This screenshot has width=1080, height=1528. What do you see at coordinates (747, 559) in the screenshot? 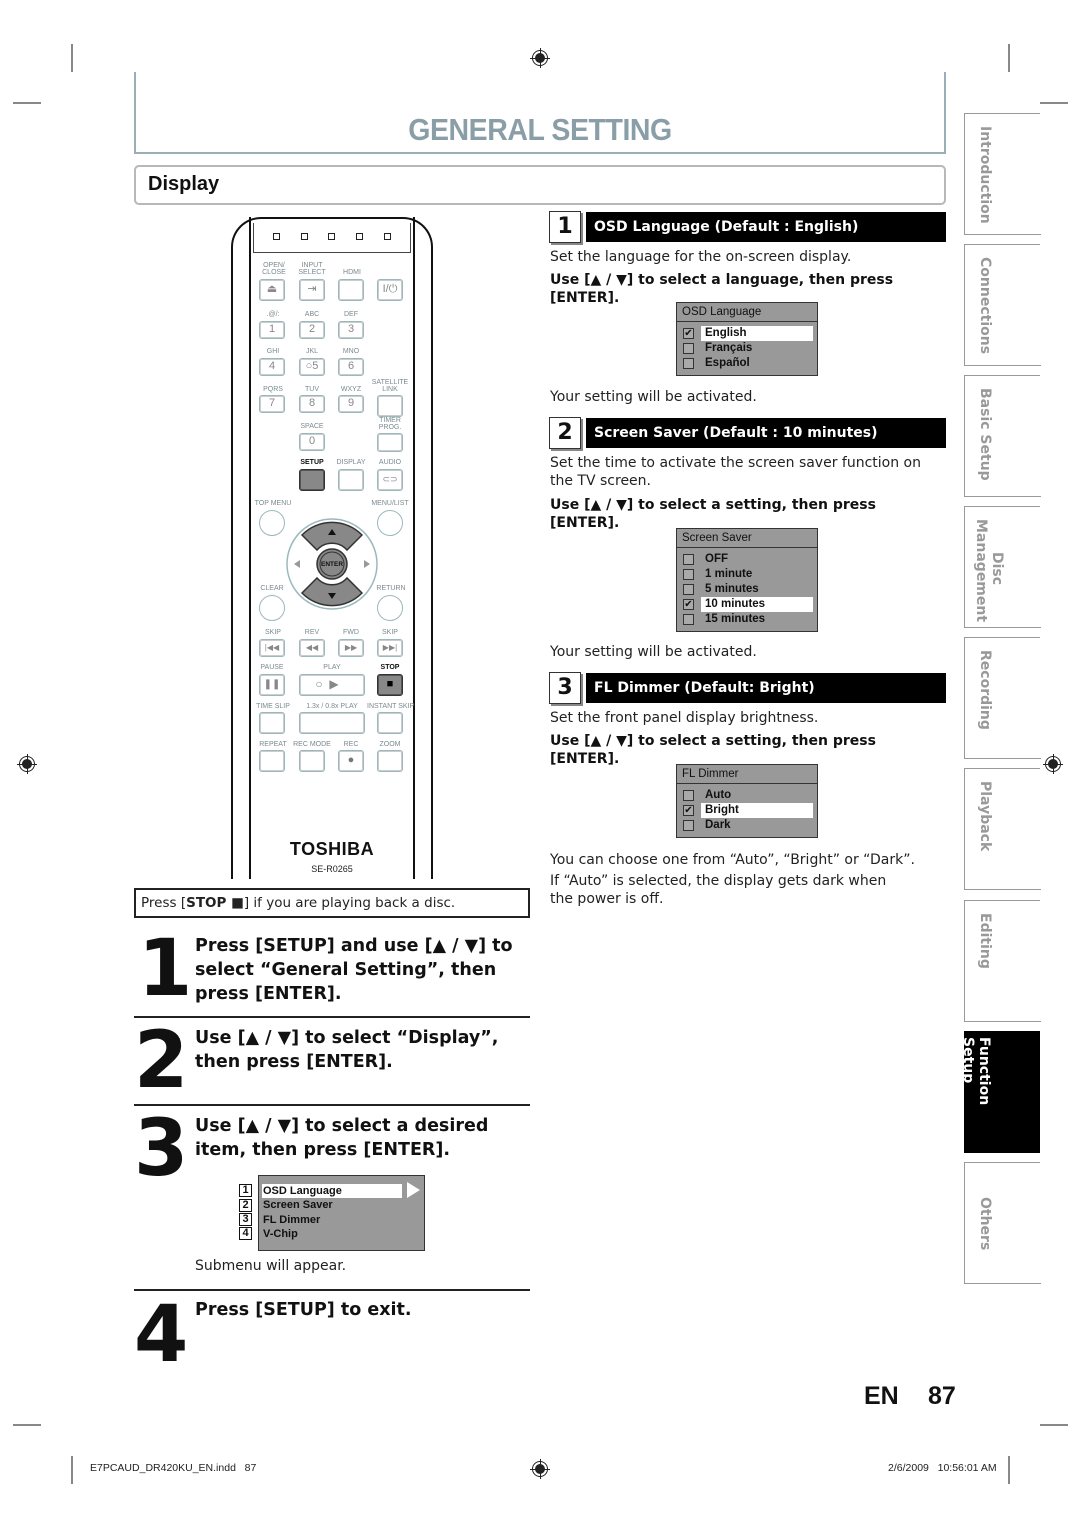
I see `osd-option: OFF` at bounding box center [747, 559].